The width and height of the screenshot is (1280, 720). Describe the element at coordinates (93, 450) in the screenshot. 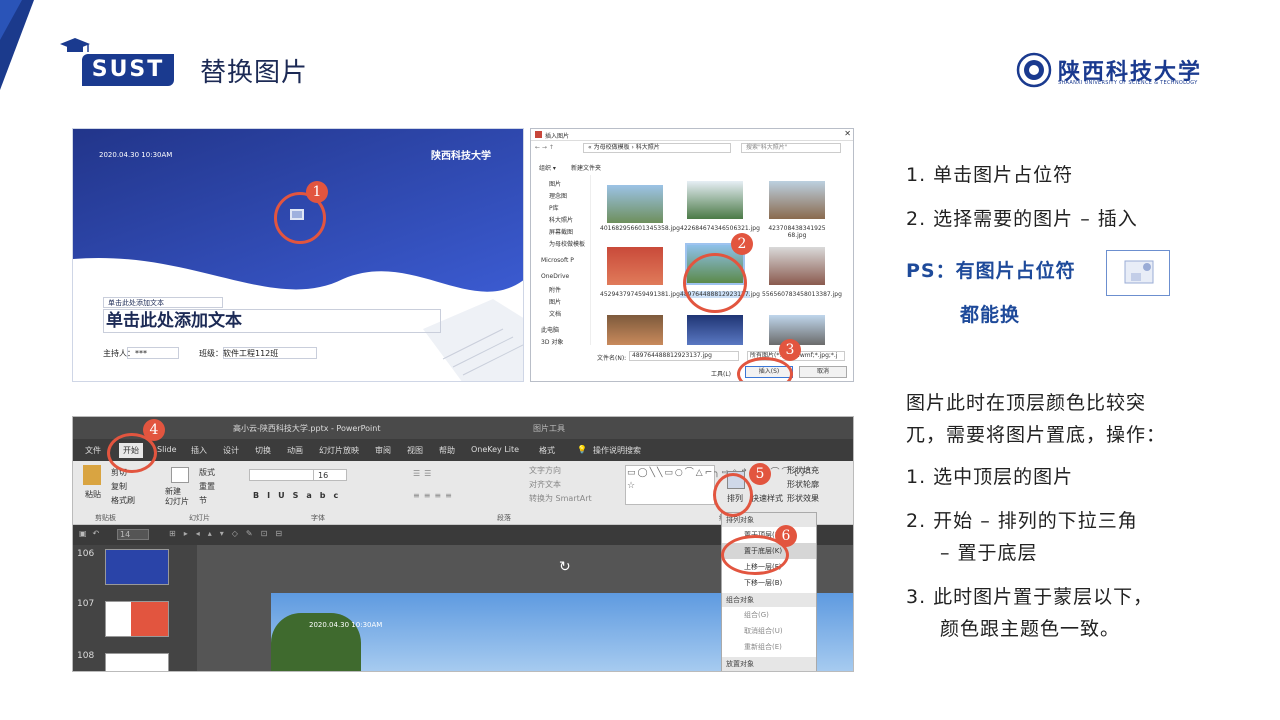

I see `tab-file: 文件` at that location.